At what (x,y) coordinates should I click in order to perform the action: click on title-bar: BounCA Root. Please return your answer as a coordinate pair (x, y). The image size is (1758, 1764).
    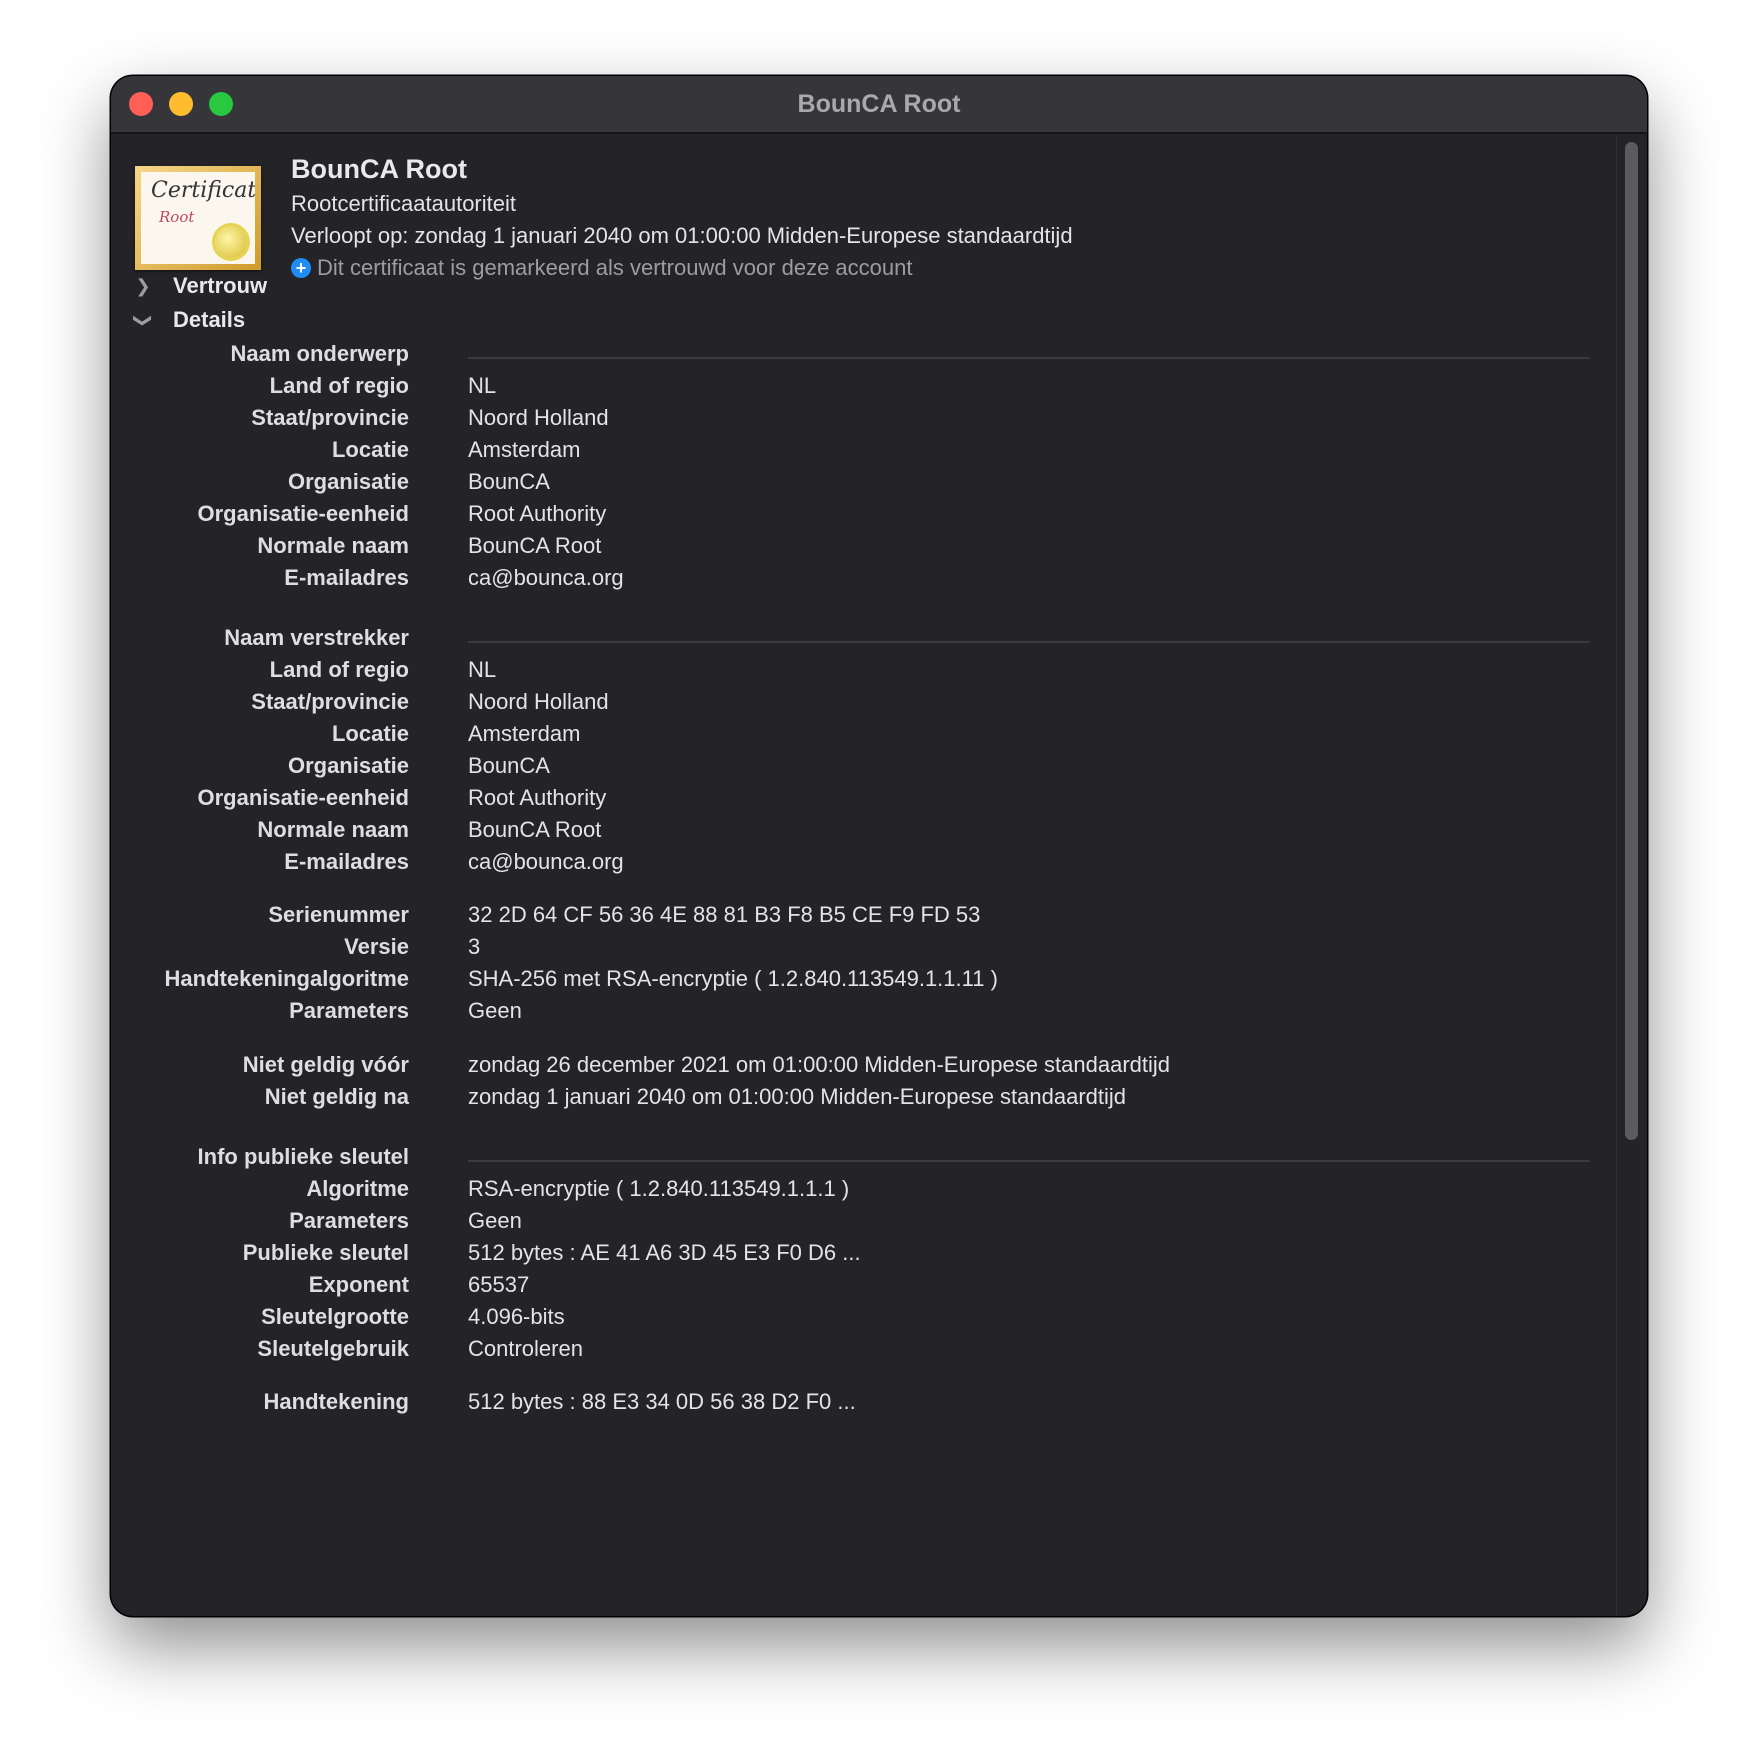
    Looking at the image, I should click on (879, 105).